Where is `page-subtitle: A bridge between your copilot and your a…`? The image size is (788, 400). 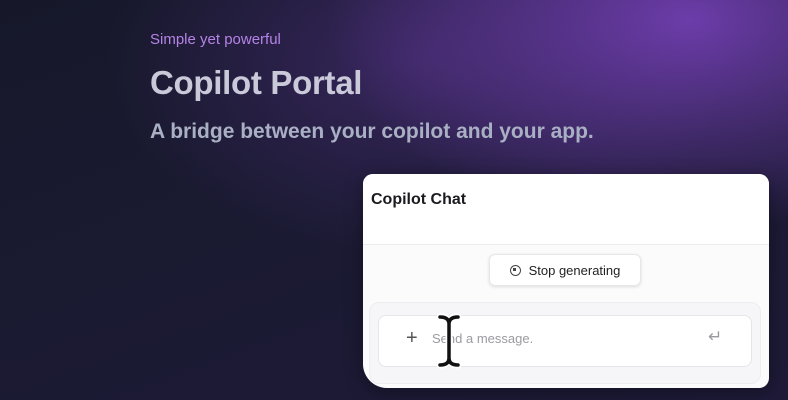
page-subtitle: A bridge between your copilot and your a… is located at coordinates (372, 131).